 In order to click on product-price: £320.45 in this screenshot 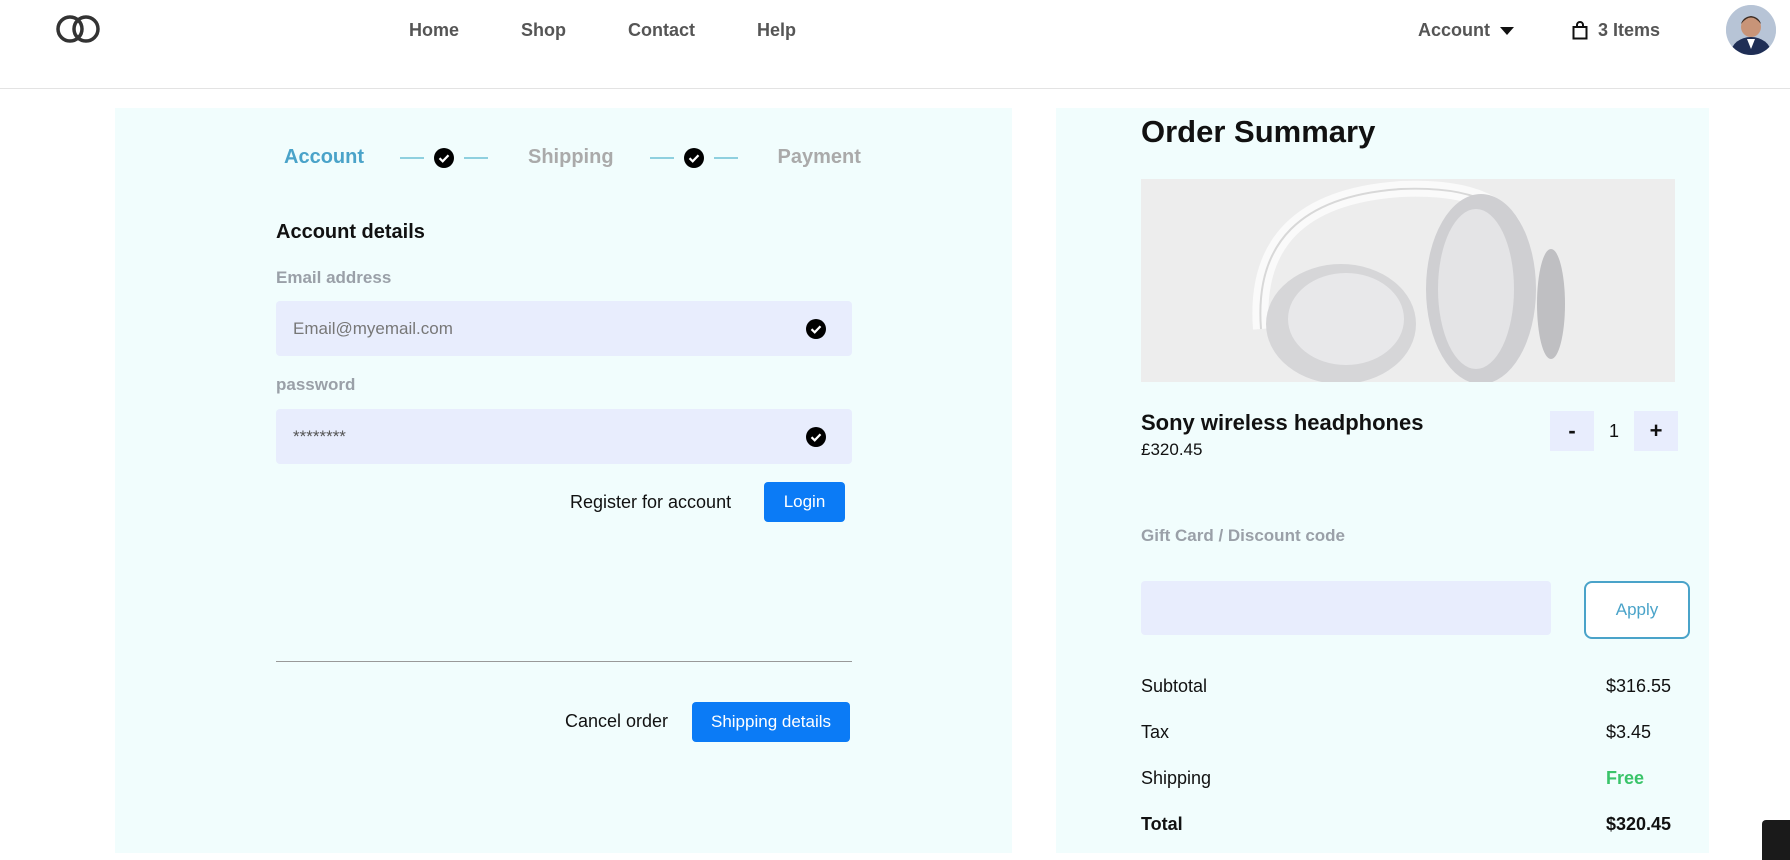, I will do `click(1172, 449)`.